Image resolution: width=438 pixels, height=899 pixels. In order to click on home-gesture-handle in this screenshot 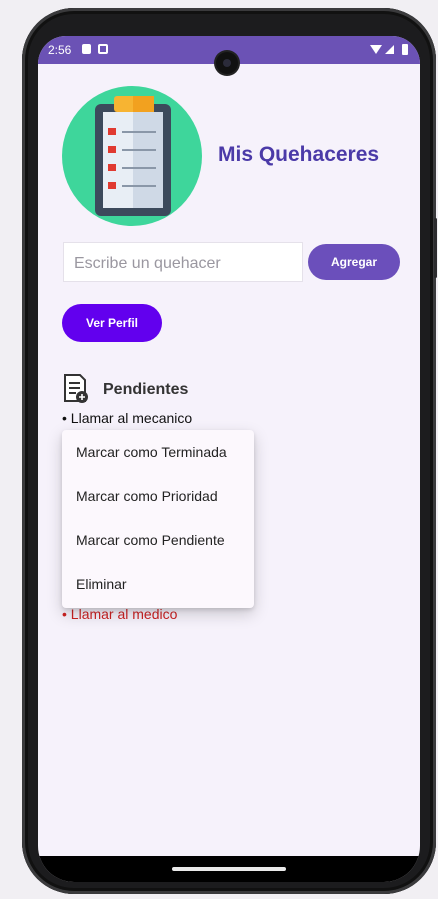, I will do `click(229, 869)`.